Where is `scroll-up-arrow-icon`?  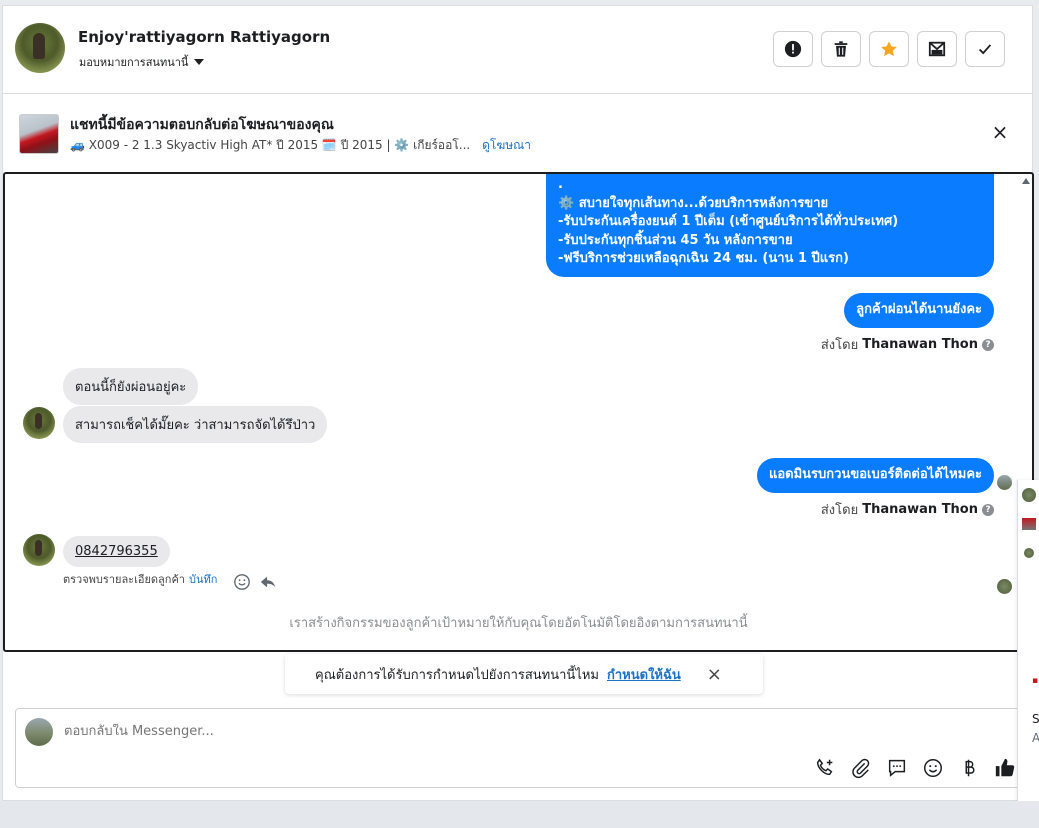 scroll-up-arrow-icon is located at coordinates (1026, 181).